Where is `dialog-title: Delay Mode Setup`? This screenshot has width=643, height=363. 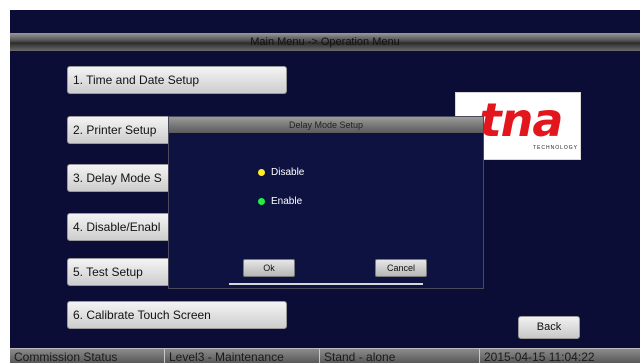 dialog-title: Delay Mode Setup is located at coordinates (326, 125).